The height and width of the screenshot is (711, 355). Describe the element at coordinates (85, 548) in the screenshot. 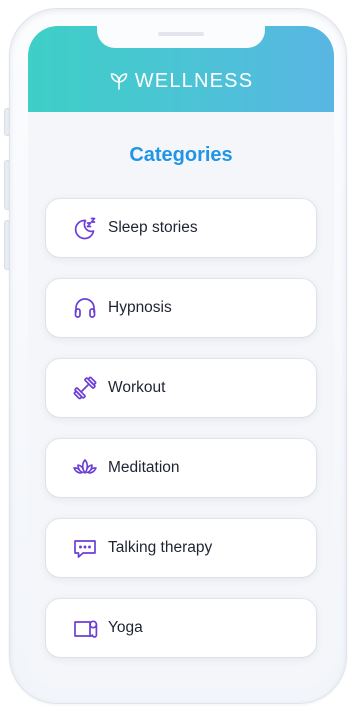

I see `chat-bubble-icon` at that location.